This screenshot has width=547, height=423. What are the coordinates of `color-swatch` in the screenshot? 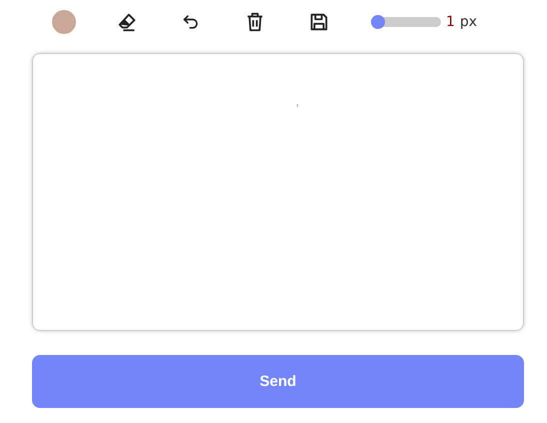 It's located at (64, 22).